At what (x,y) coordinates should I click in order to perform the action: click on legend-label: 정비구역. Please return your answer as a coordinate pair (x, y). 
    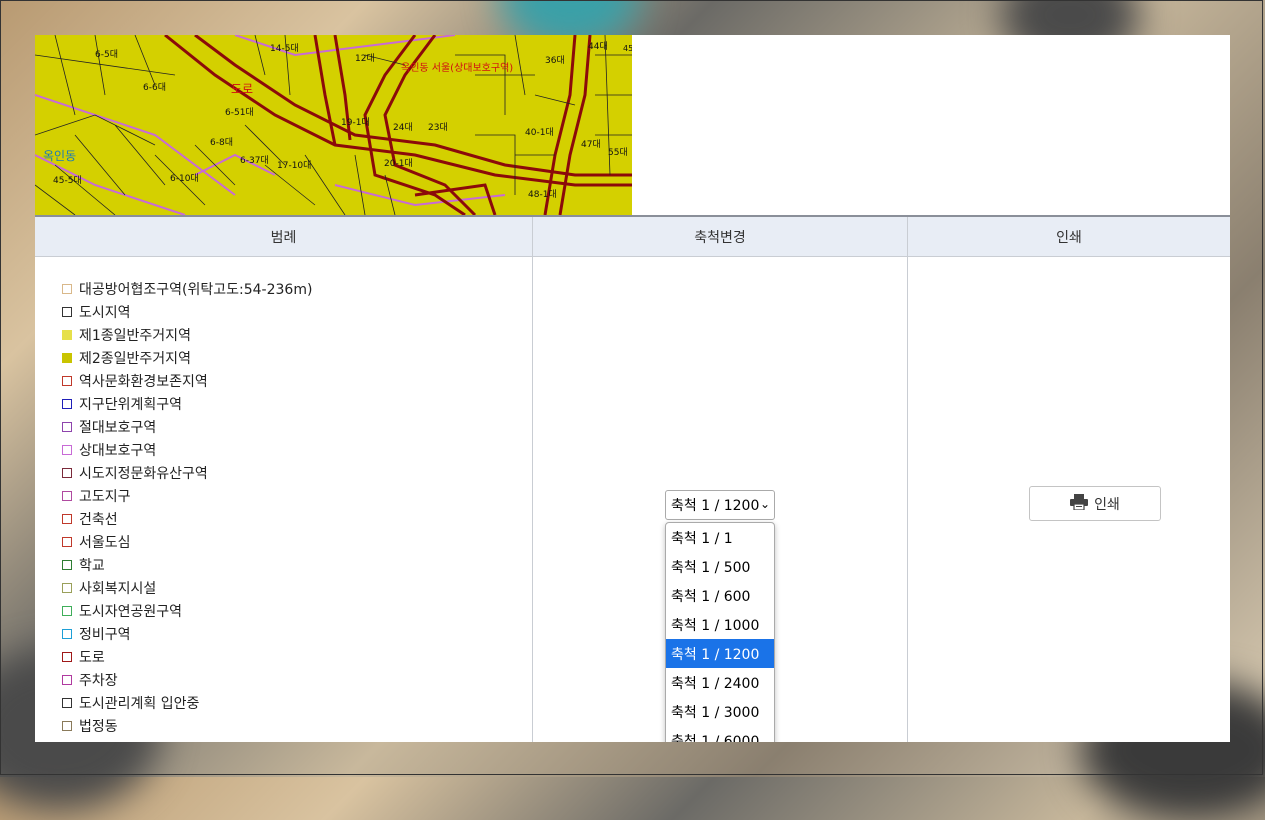
    Looking at the image, I should click on (105, 634).